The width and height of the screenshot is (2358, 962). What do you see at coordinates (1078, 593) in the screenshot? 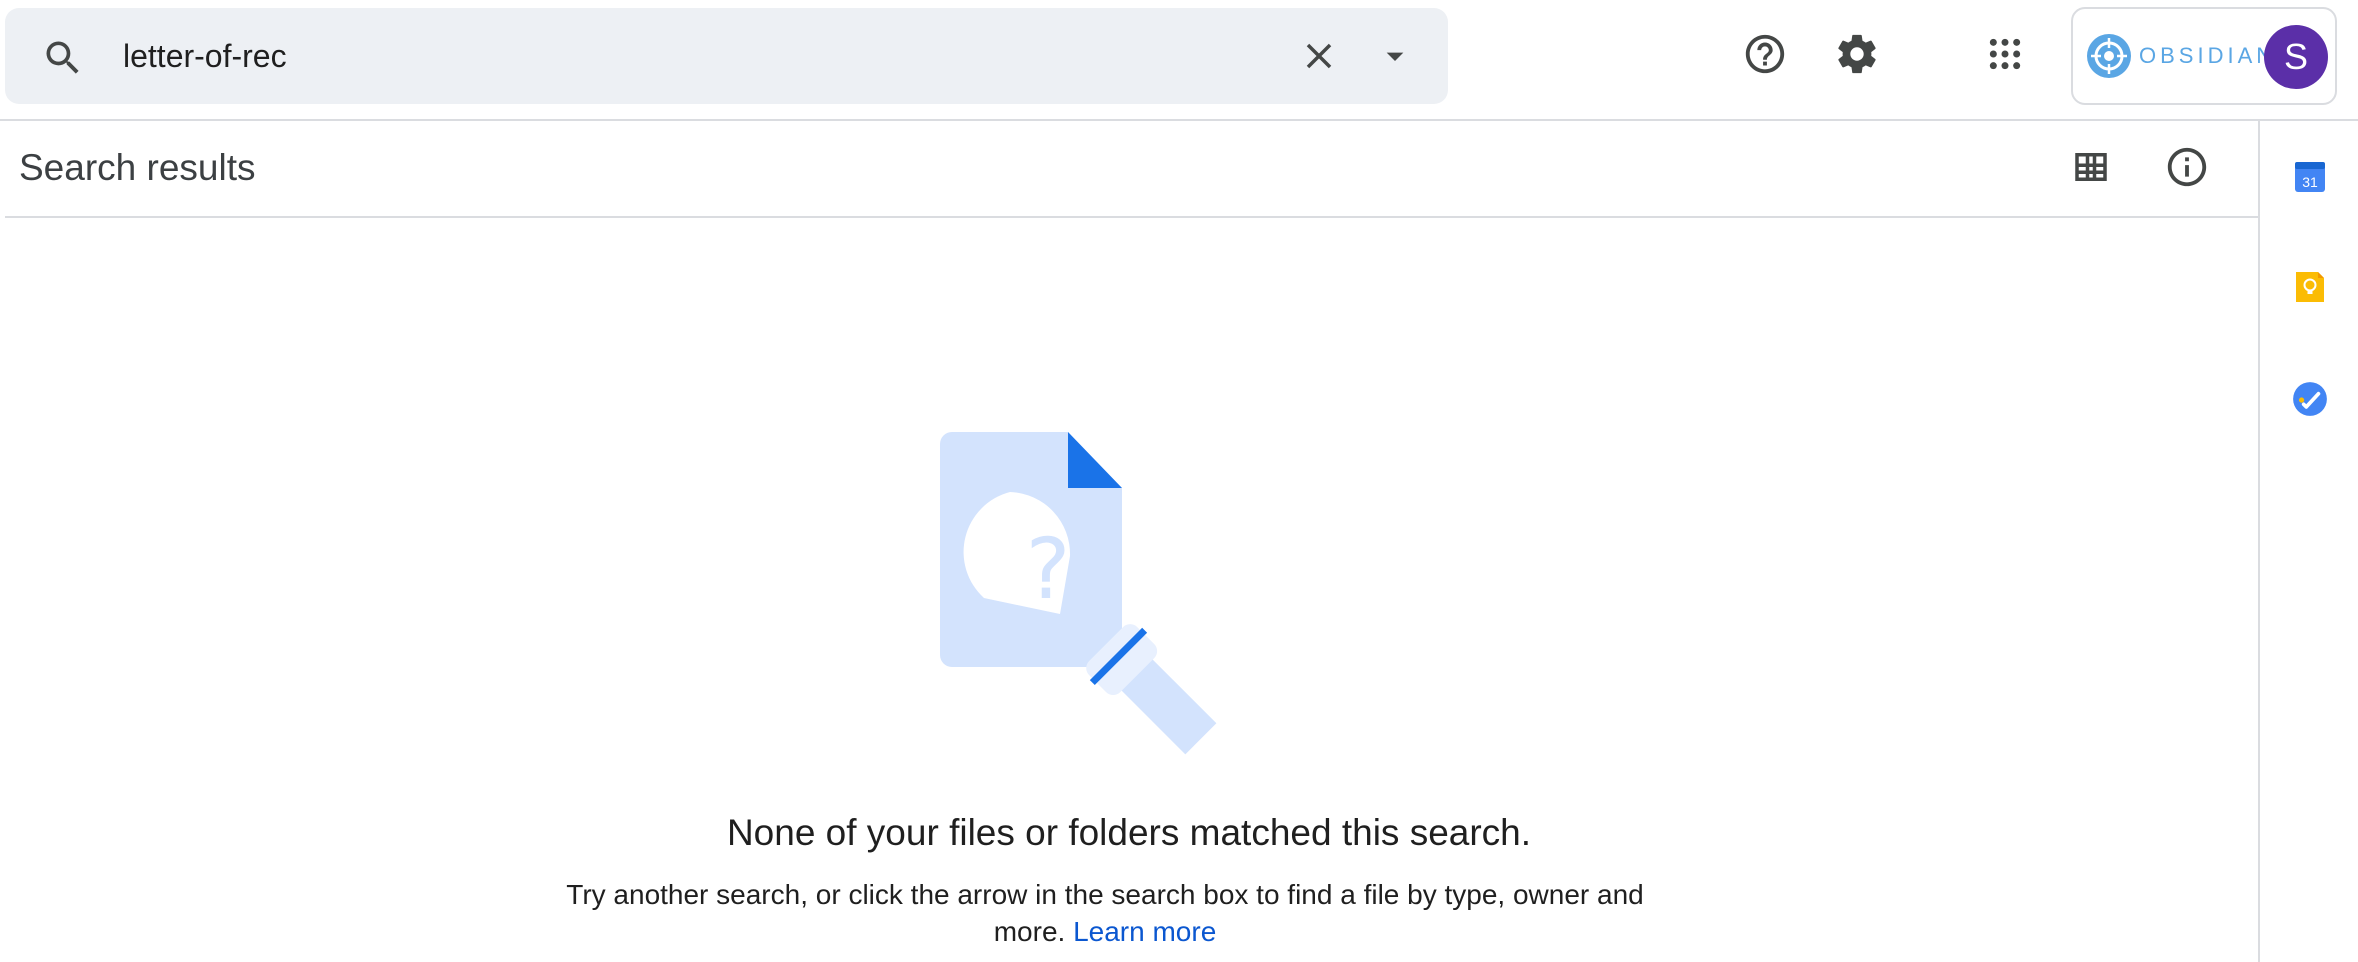
I see `empty-search-illustration: ?` at bounding box center [1078, 593].